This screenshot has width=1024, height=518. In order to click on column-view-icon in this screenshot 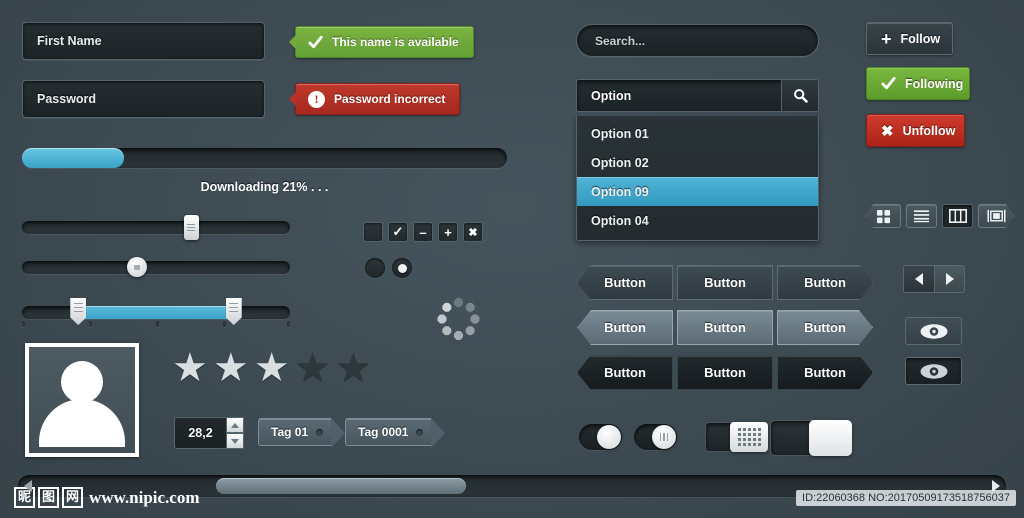, I will do `click(957, 216)`.